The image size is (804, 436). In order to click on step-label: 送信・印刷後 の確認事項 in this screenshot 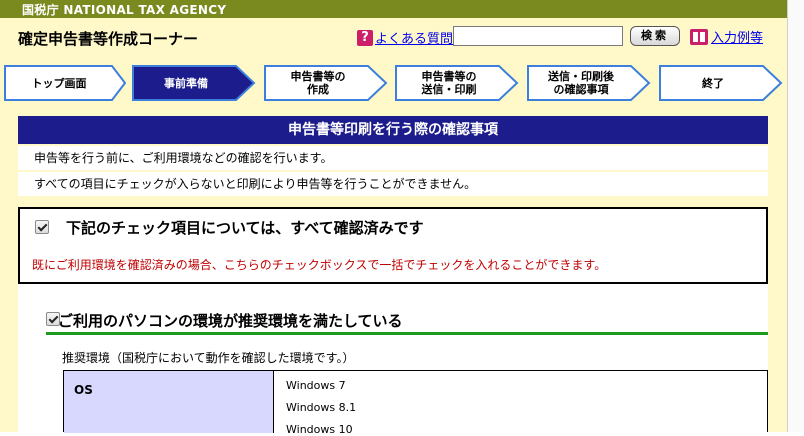, I will do `click(581, 83)`.